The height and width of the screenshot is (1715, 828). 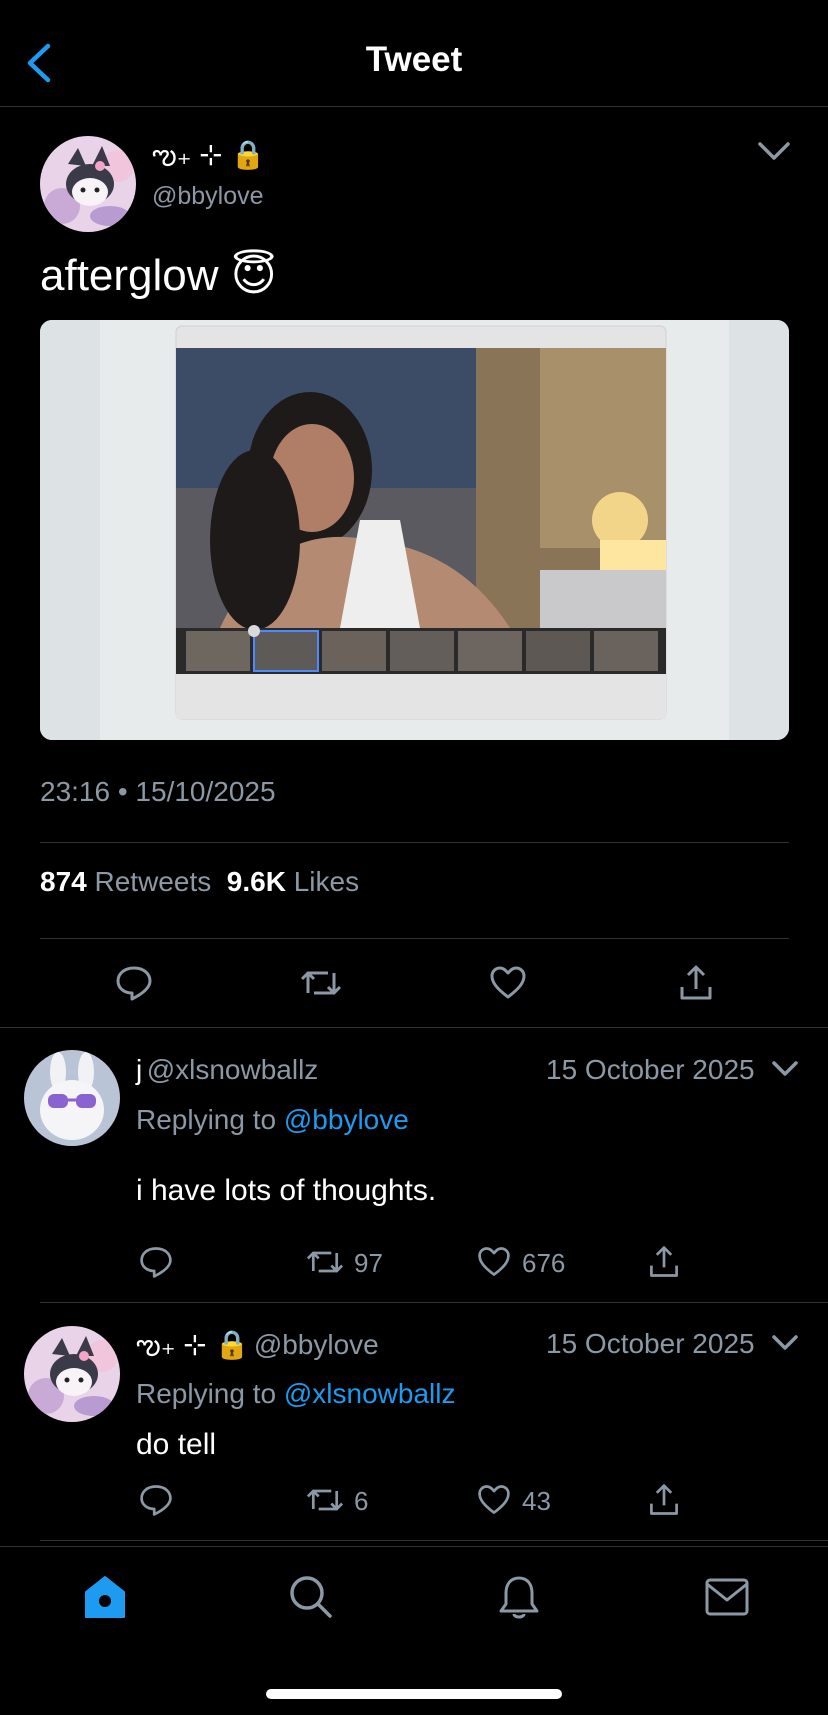 I want to click on likes-label: Likes, so click(x=326, y=881).